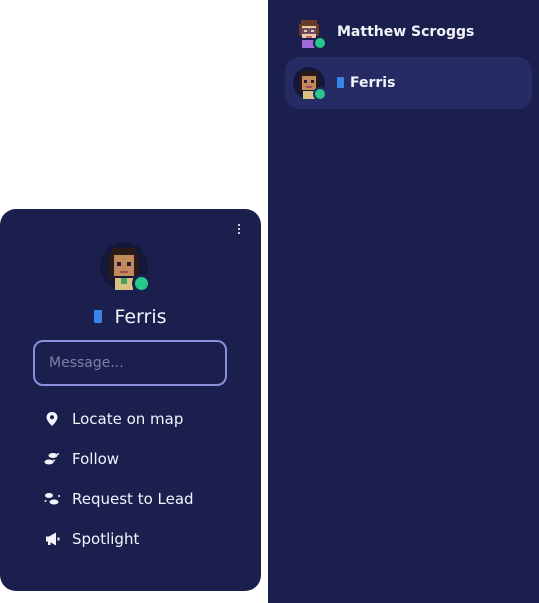 Image resolution: width=539 pixels, height=603 pixels. I want to click on menu-item-follow: Follow, so click(144, 459).